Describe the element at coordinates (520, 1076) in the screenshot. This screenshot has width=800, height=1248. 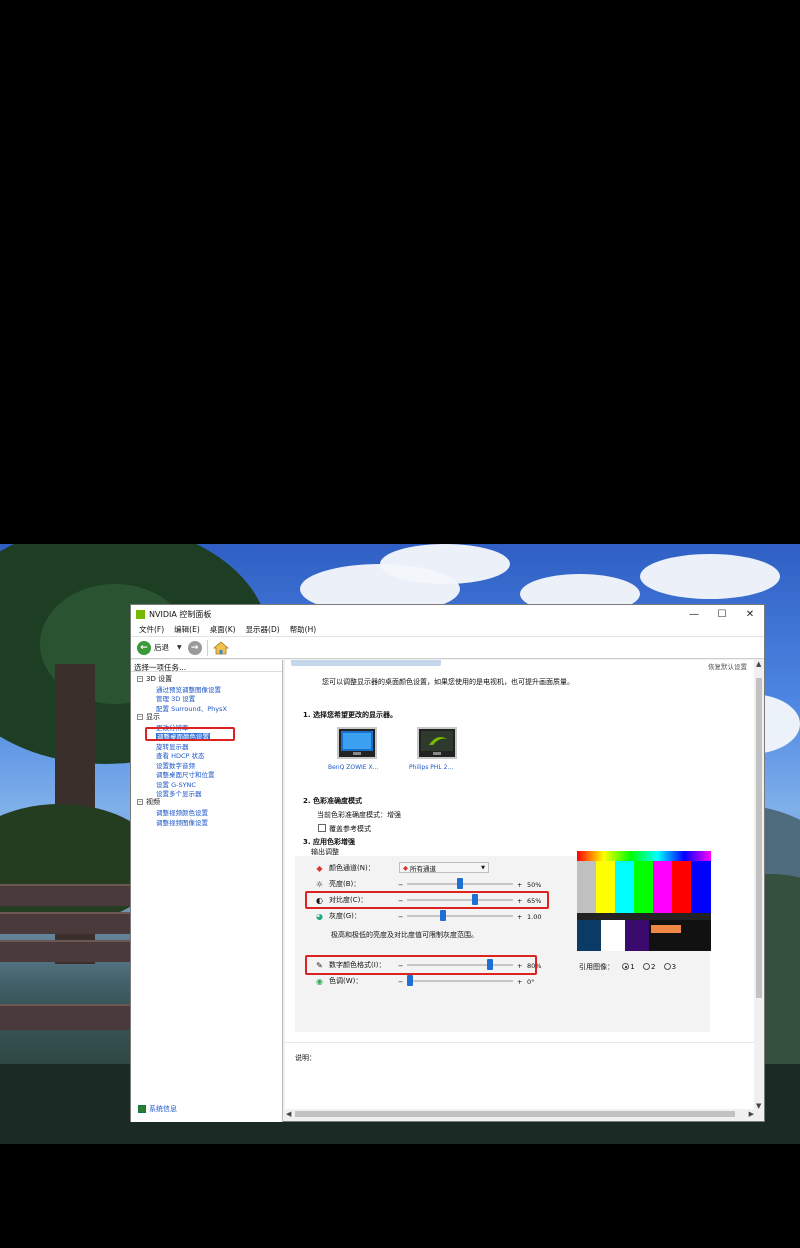
I see `description-area: 说明：` at that location.